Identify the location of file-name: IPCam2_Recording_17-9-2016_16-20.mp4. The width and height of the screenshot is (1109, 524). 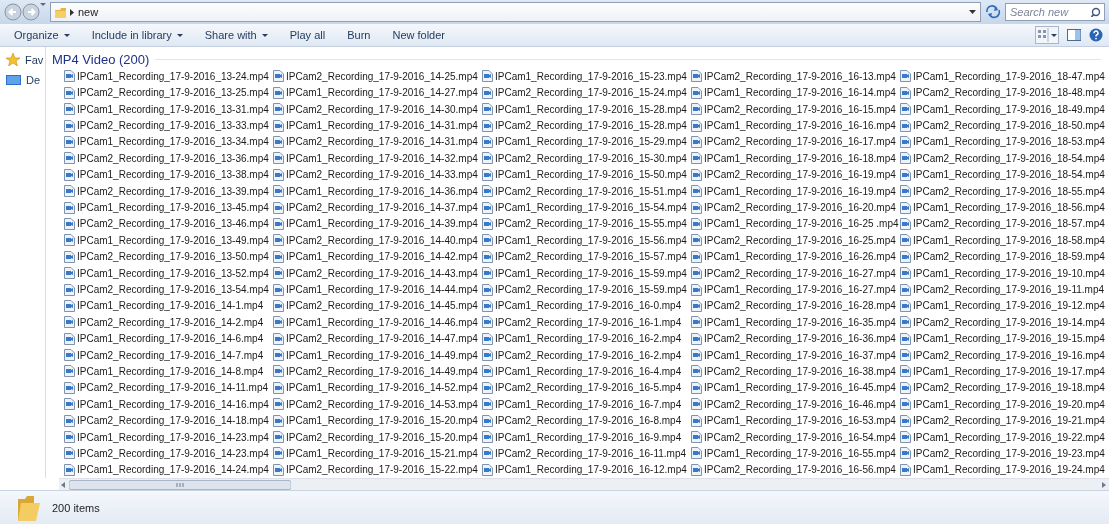
(800, 208).